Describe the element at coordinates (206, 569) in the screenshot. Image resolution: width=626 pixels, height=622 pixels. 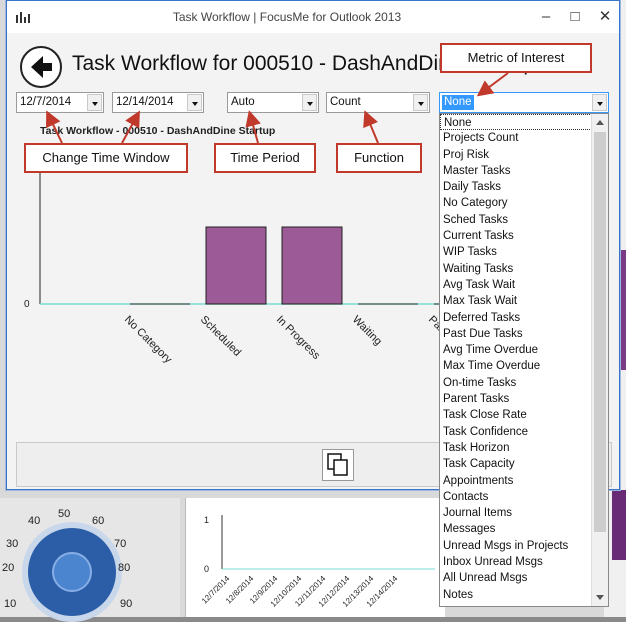
I see `mini-chart-y-label: 0` at that location.